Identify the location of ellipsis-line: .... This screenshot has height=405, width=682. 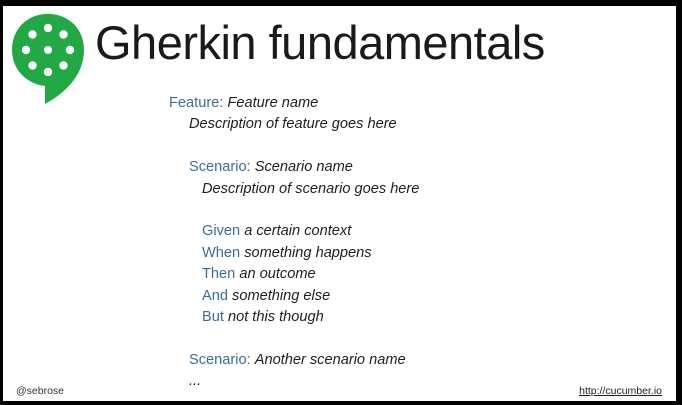
(294, 381).